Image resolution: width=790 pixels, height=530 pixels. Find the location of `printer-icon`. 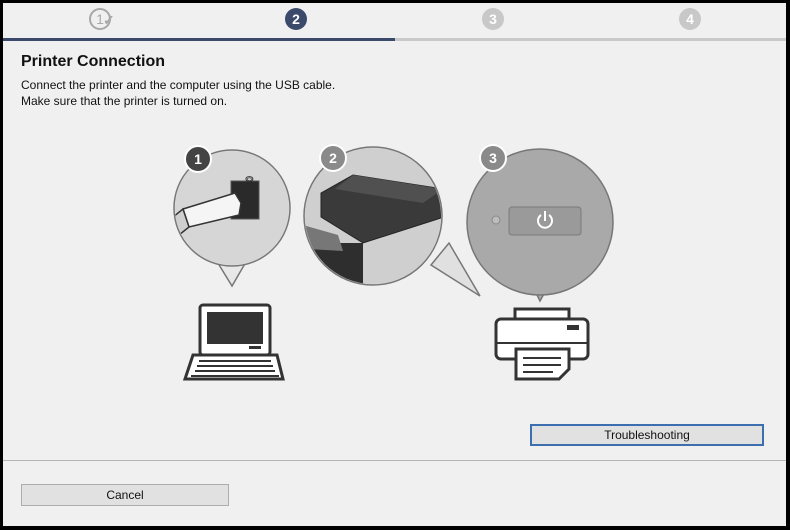

printer-icon is located at coordinates (542, 344).